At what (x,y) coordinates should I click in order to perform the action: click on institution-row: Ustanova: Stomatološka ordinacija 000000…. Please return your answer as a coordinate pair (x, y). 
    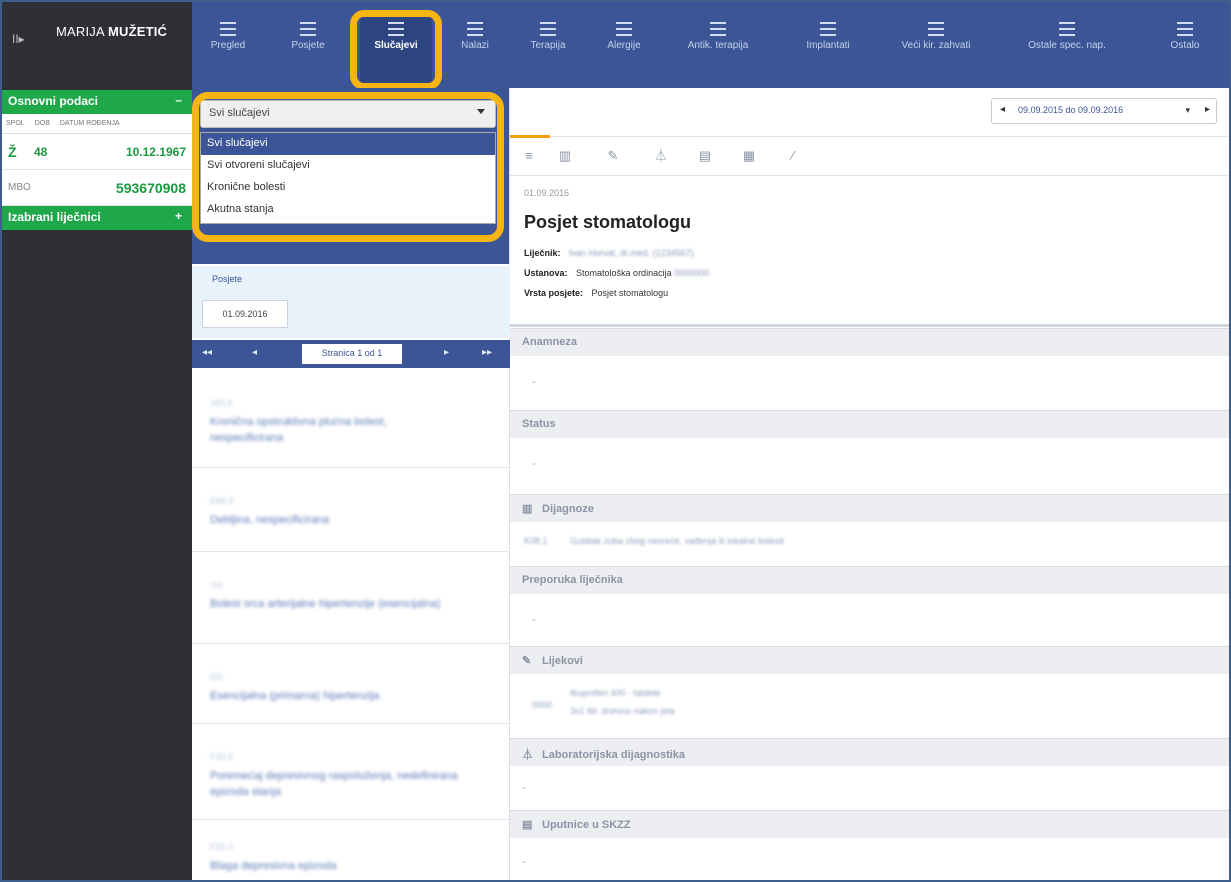
    Looking at the image, I should click on (616, 273).